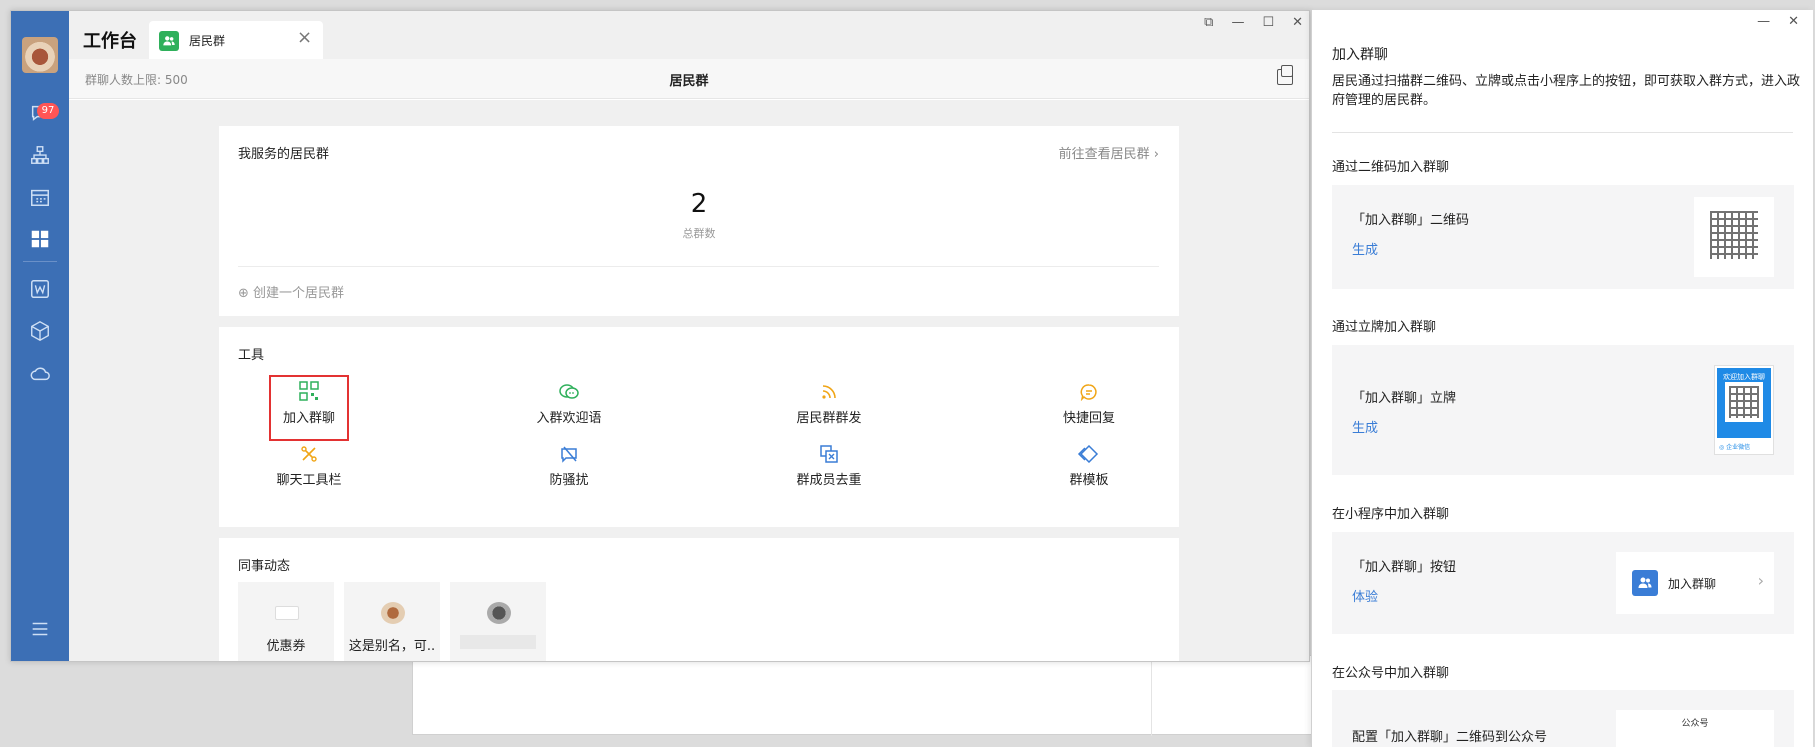  Describe the element at coordinates (264, 566) in the screenshot. I see `colleague-title: 同事动态` at that location.